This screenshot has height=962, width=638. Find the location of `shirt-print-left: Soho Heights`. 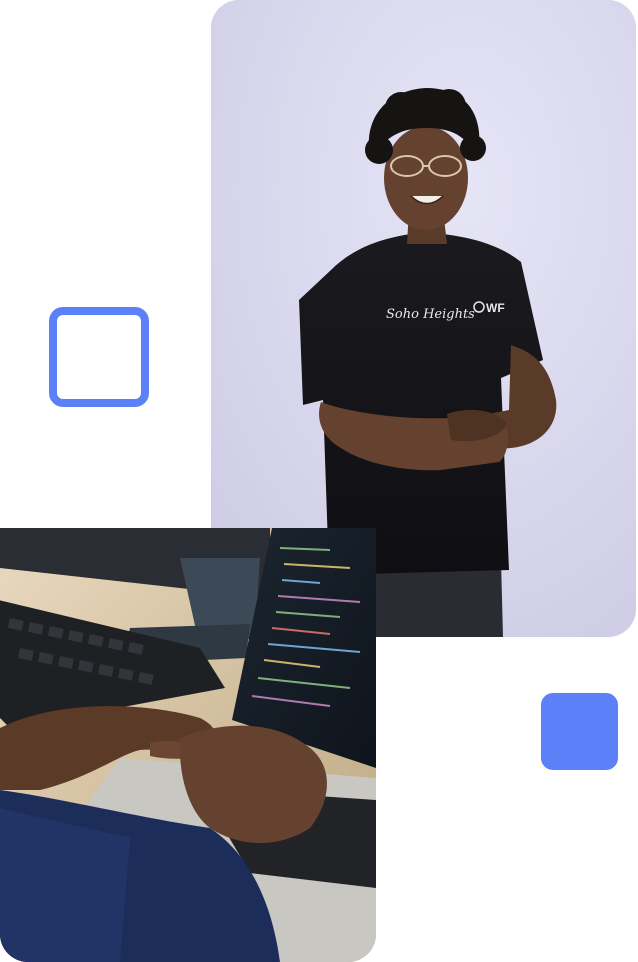

shirt-print-left: Soho Heights is located at coordinates (430, 314).